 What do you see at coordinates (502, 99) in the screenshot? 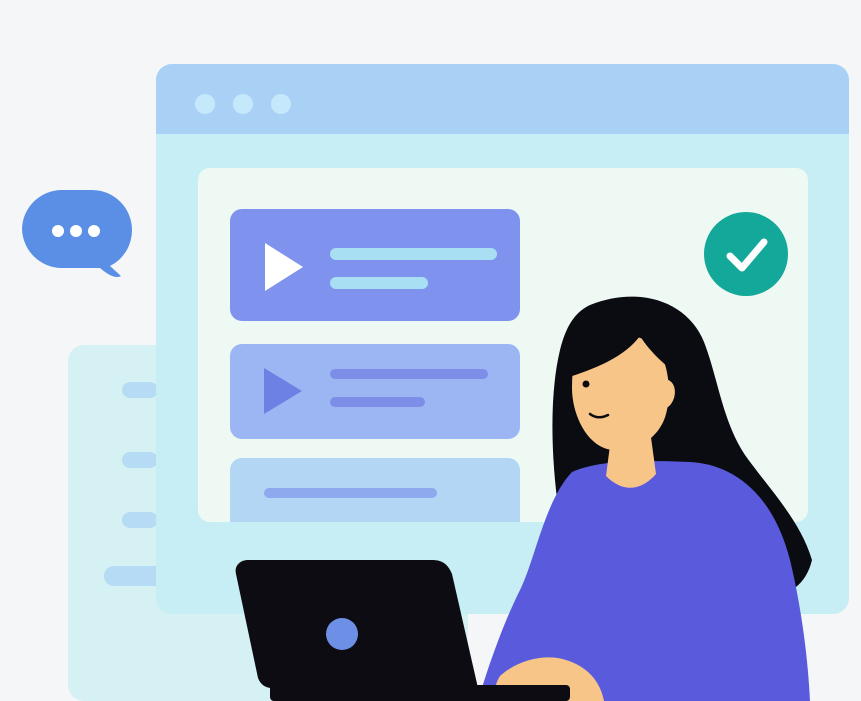
I see `window-titlebar` at bounding box center [502, 99].